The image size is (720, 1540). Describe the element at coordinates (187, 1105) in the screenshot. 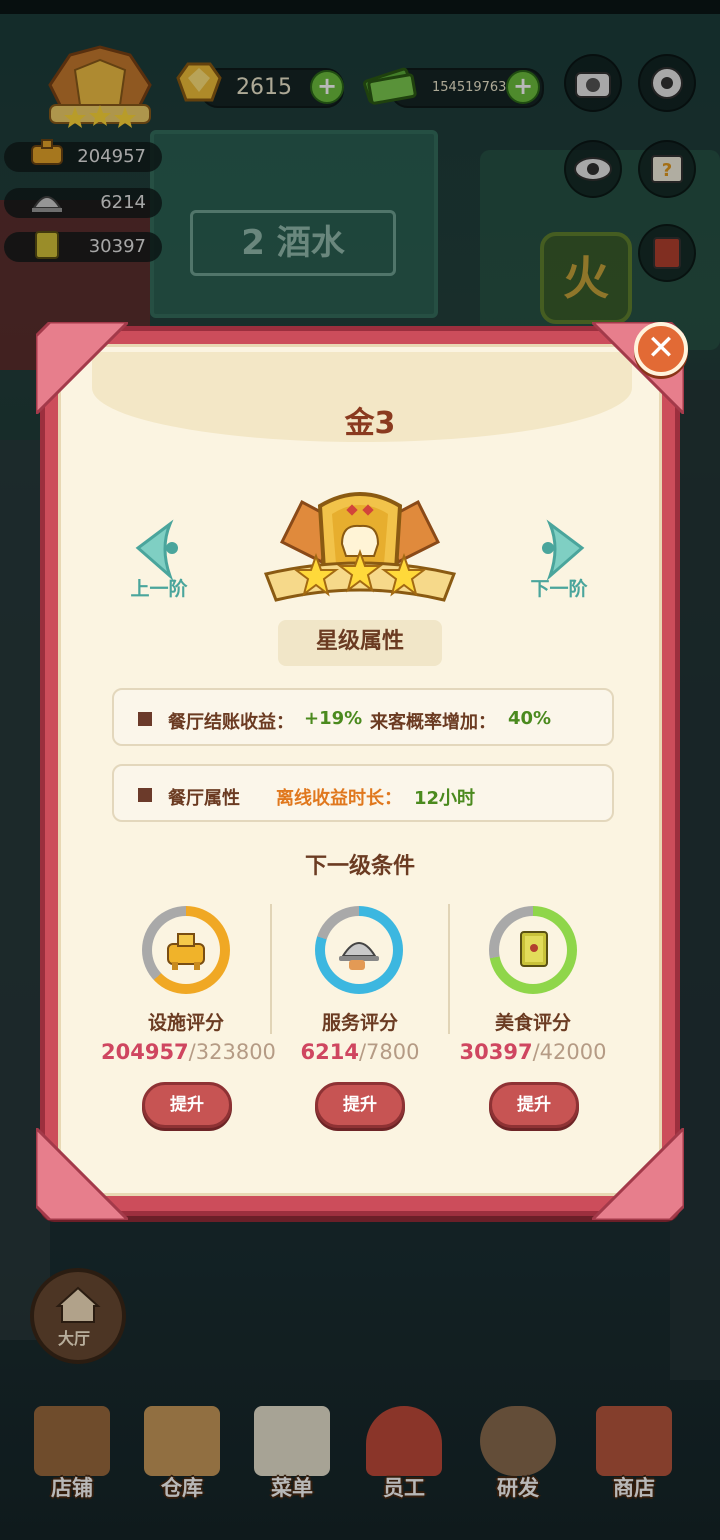

I see `upgrade-facility-button: 提升` at that location.